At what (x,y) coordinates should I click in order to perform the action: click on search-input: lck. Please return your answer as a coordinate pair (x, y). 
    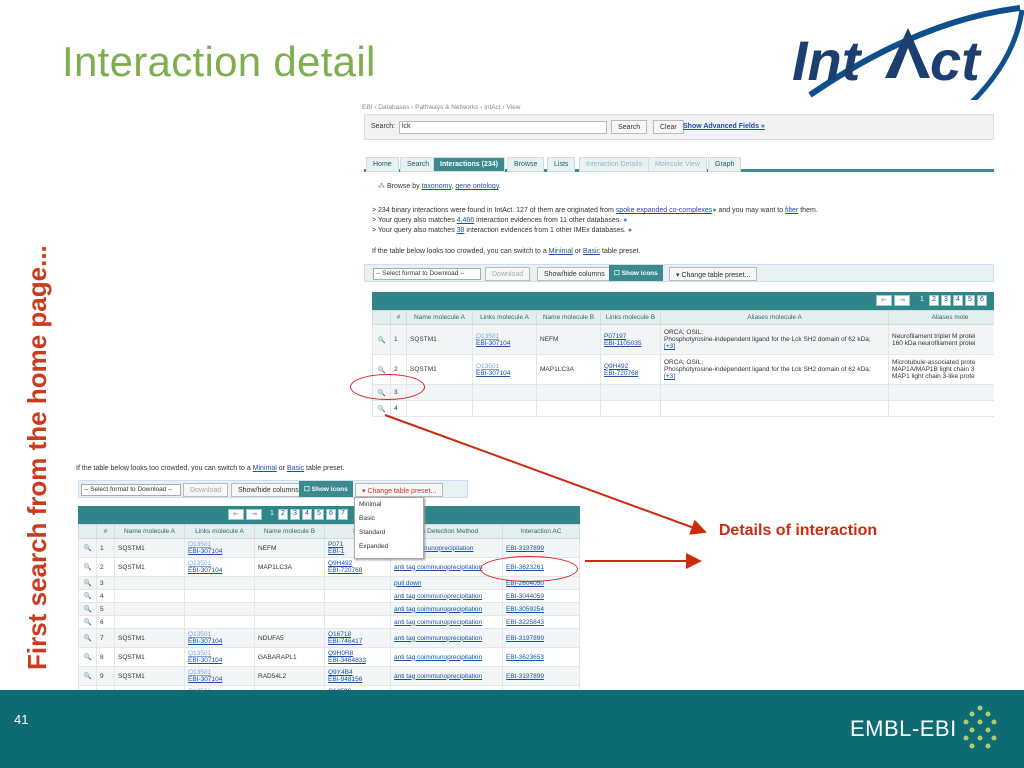
    Looking at the image, I should click on (503, 127).